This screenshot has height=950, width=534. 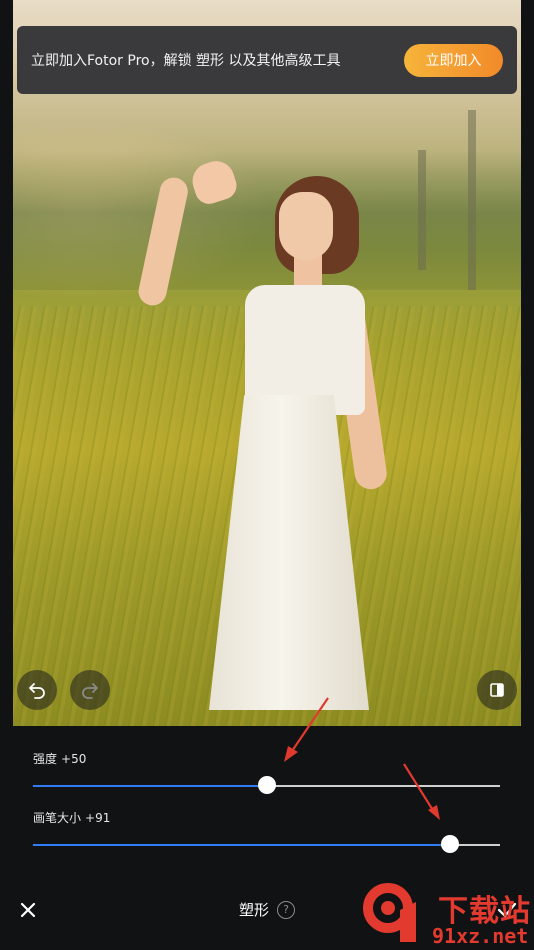 I want to click on join-pro-button: 立即加入, so click(x=453, y=60).